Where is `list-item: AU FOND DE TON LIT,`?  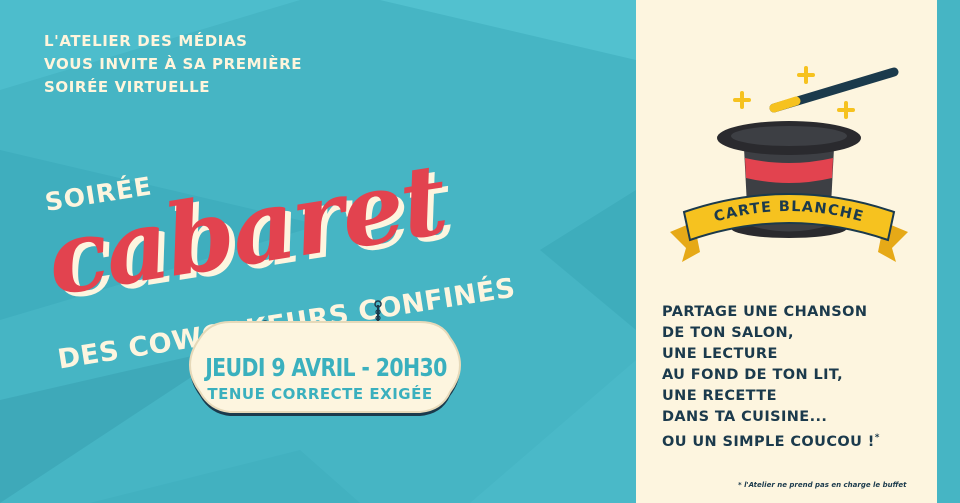
list-item: AU FOND DE TON LIT, is located at coordinates (753, 375).